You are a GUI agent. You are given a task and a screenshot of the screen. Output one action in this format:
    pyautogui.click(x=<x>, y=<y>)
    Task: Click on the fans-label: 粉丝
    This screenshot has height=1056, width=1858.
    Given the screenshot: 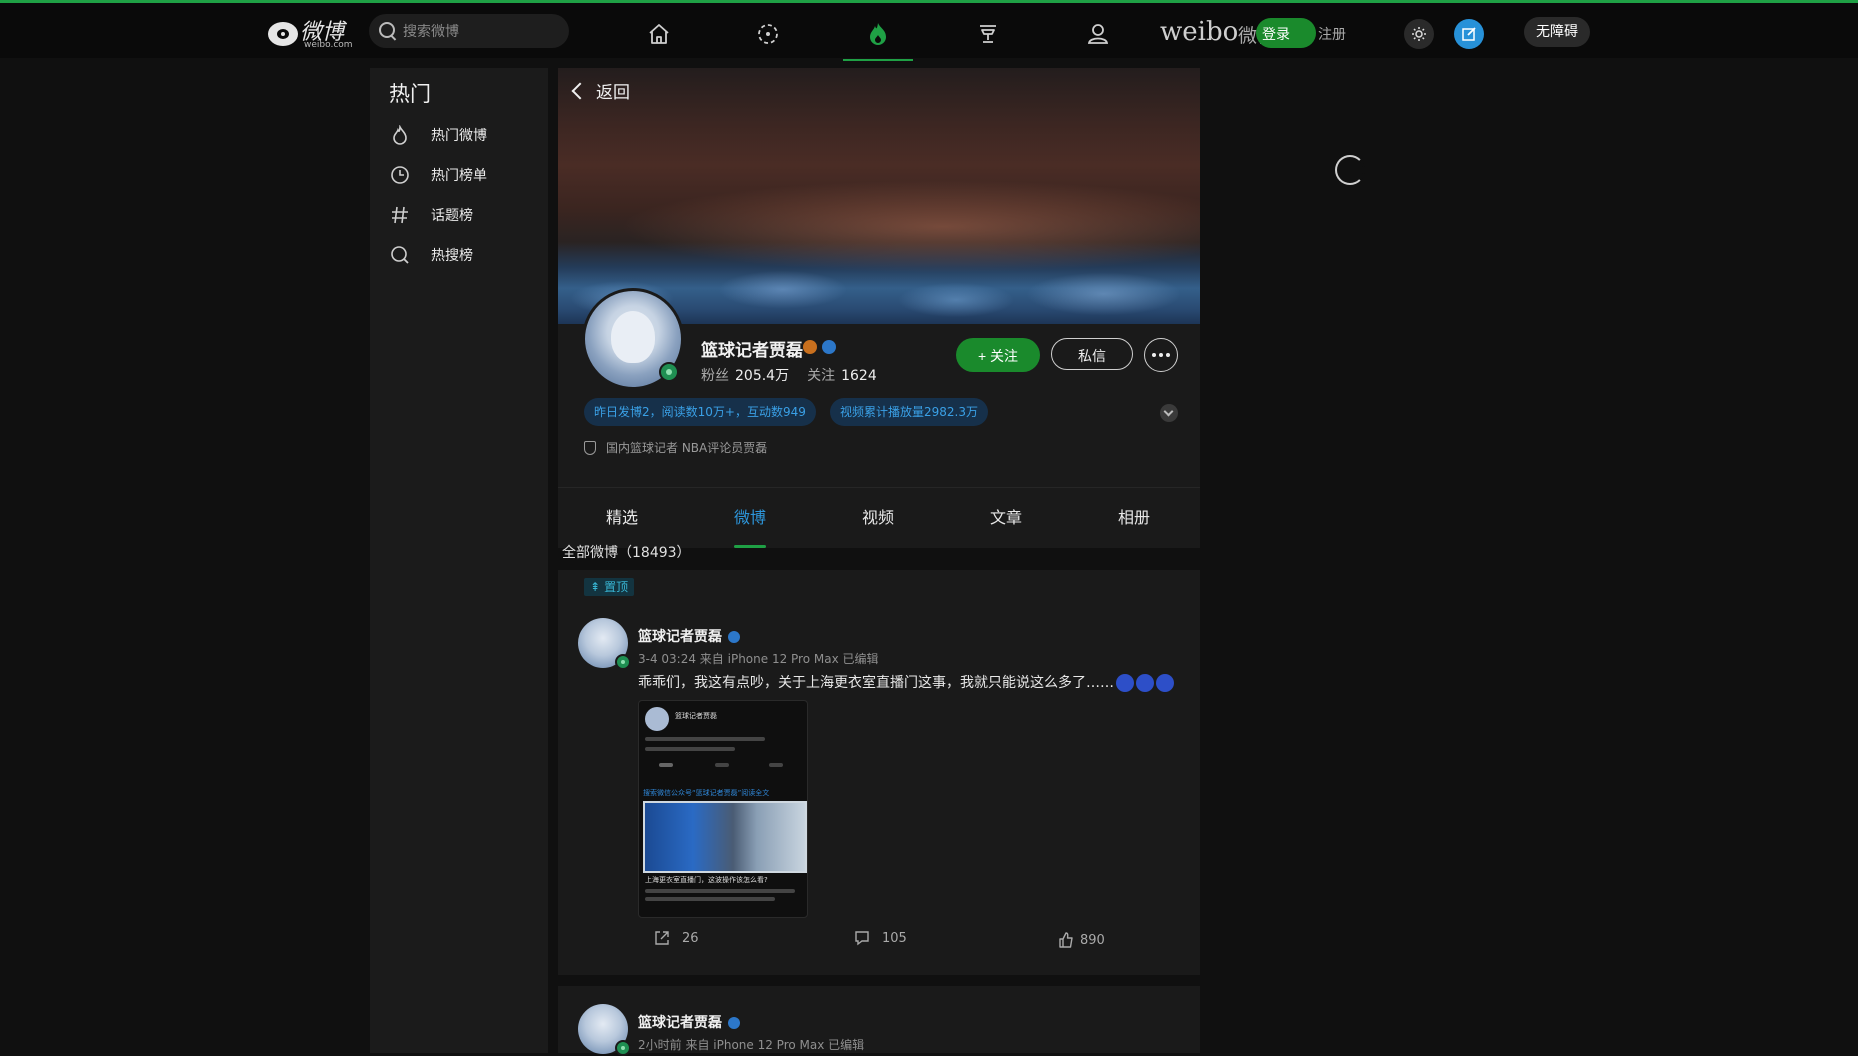 What is the action you would take?
    pyautogui.click(x=715, y=376)
    